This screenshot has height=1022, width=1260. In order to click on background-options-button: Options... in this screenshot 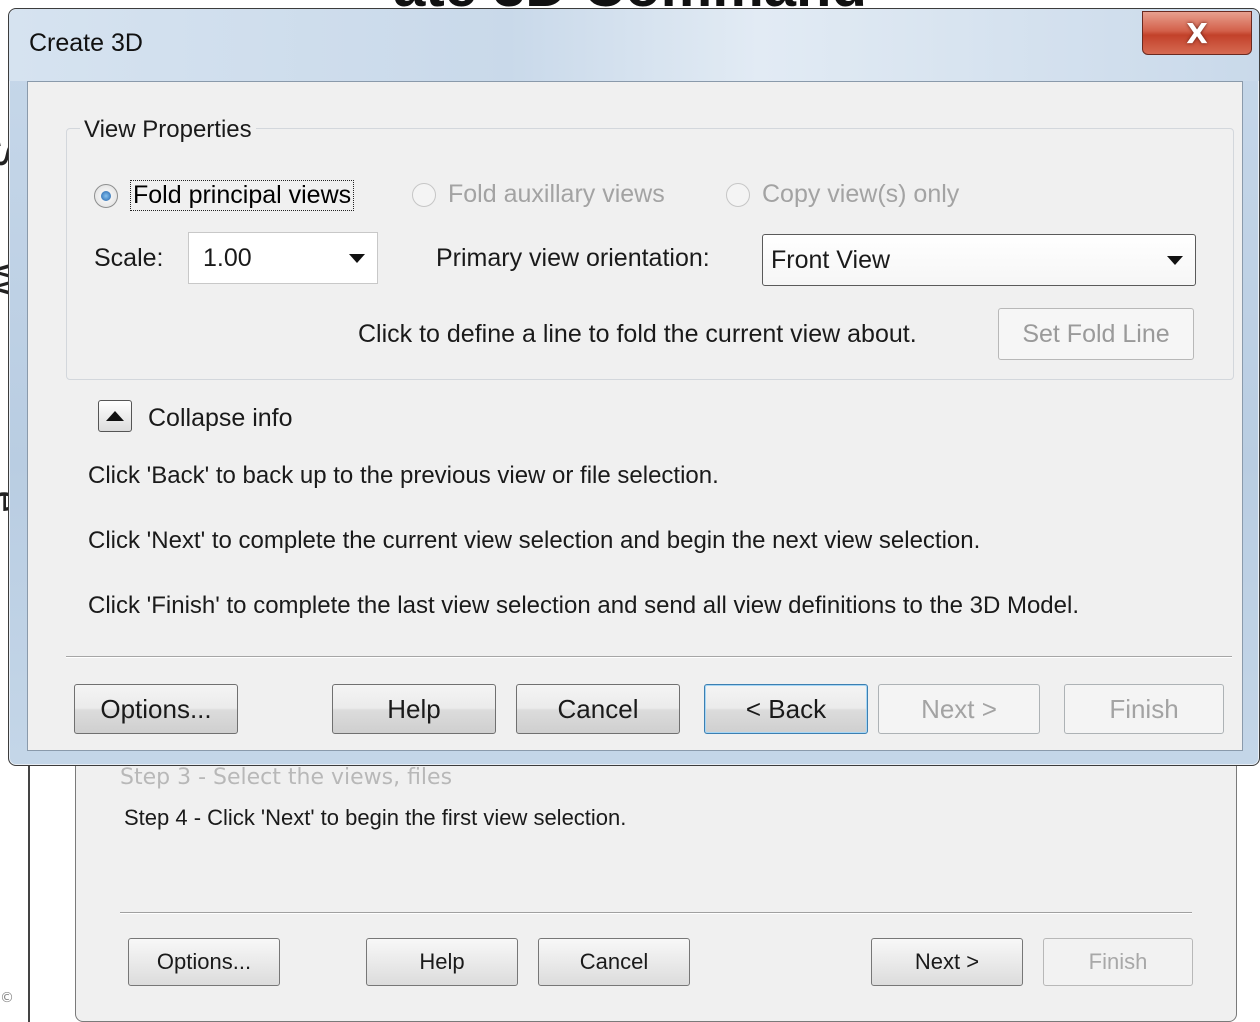, I will do `click(204, 962)`.